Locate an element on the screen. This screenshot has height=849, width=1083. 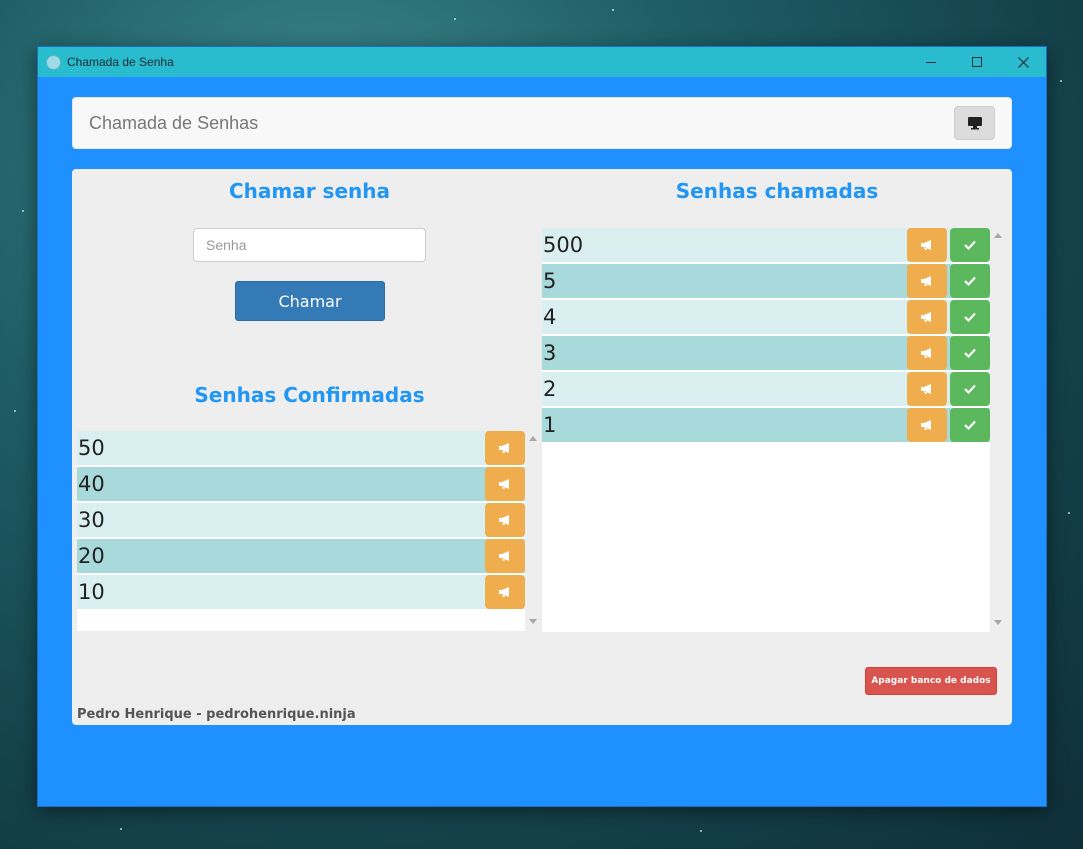
list-item: 2 is located at coordinates (766, 389).